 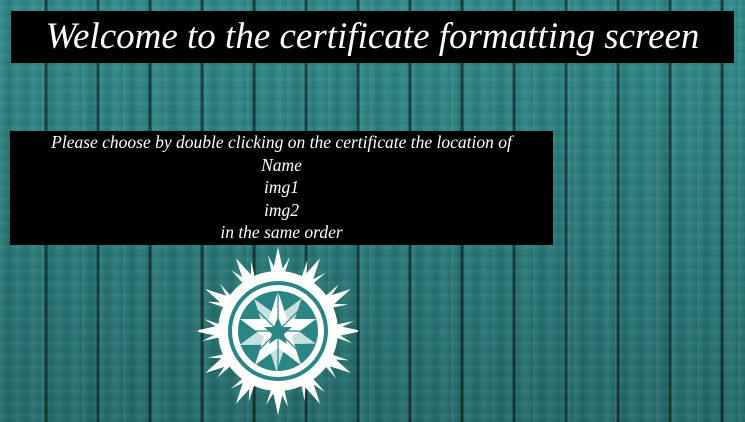 I want to click on order-note: in the same order, so click(x=281, y=232).